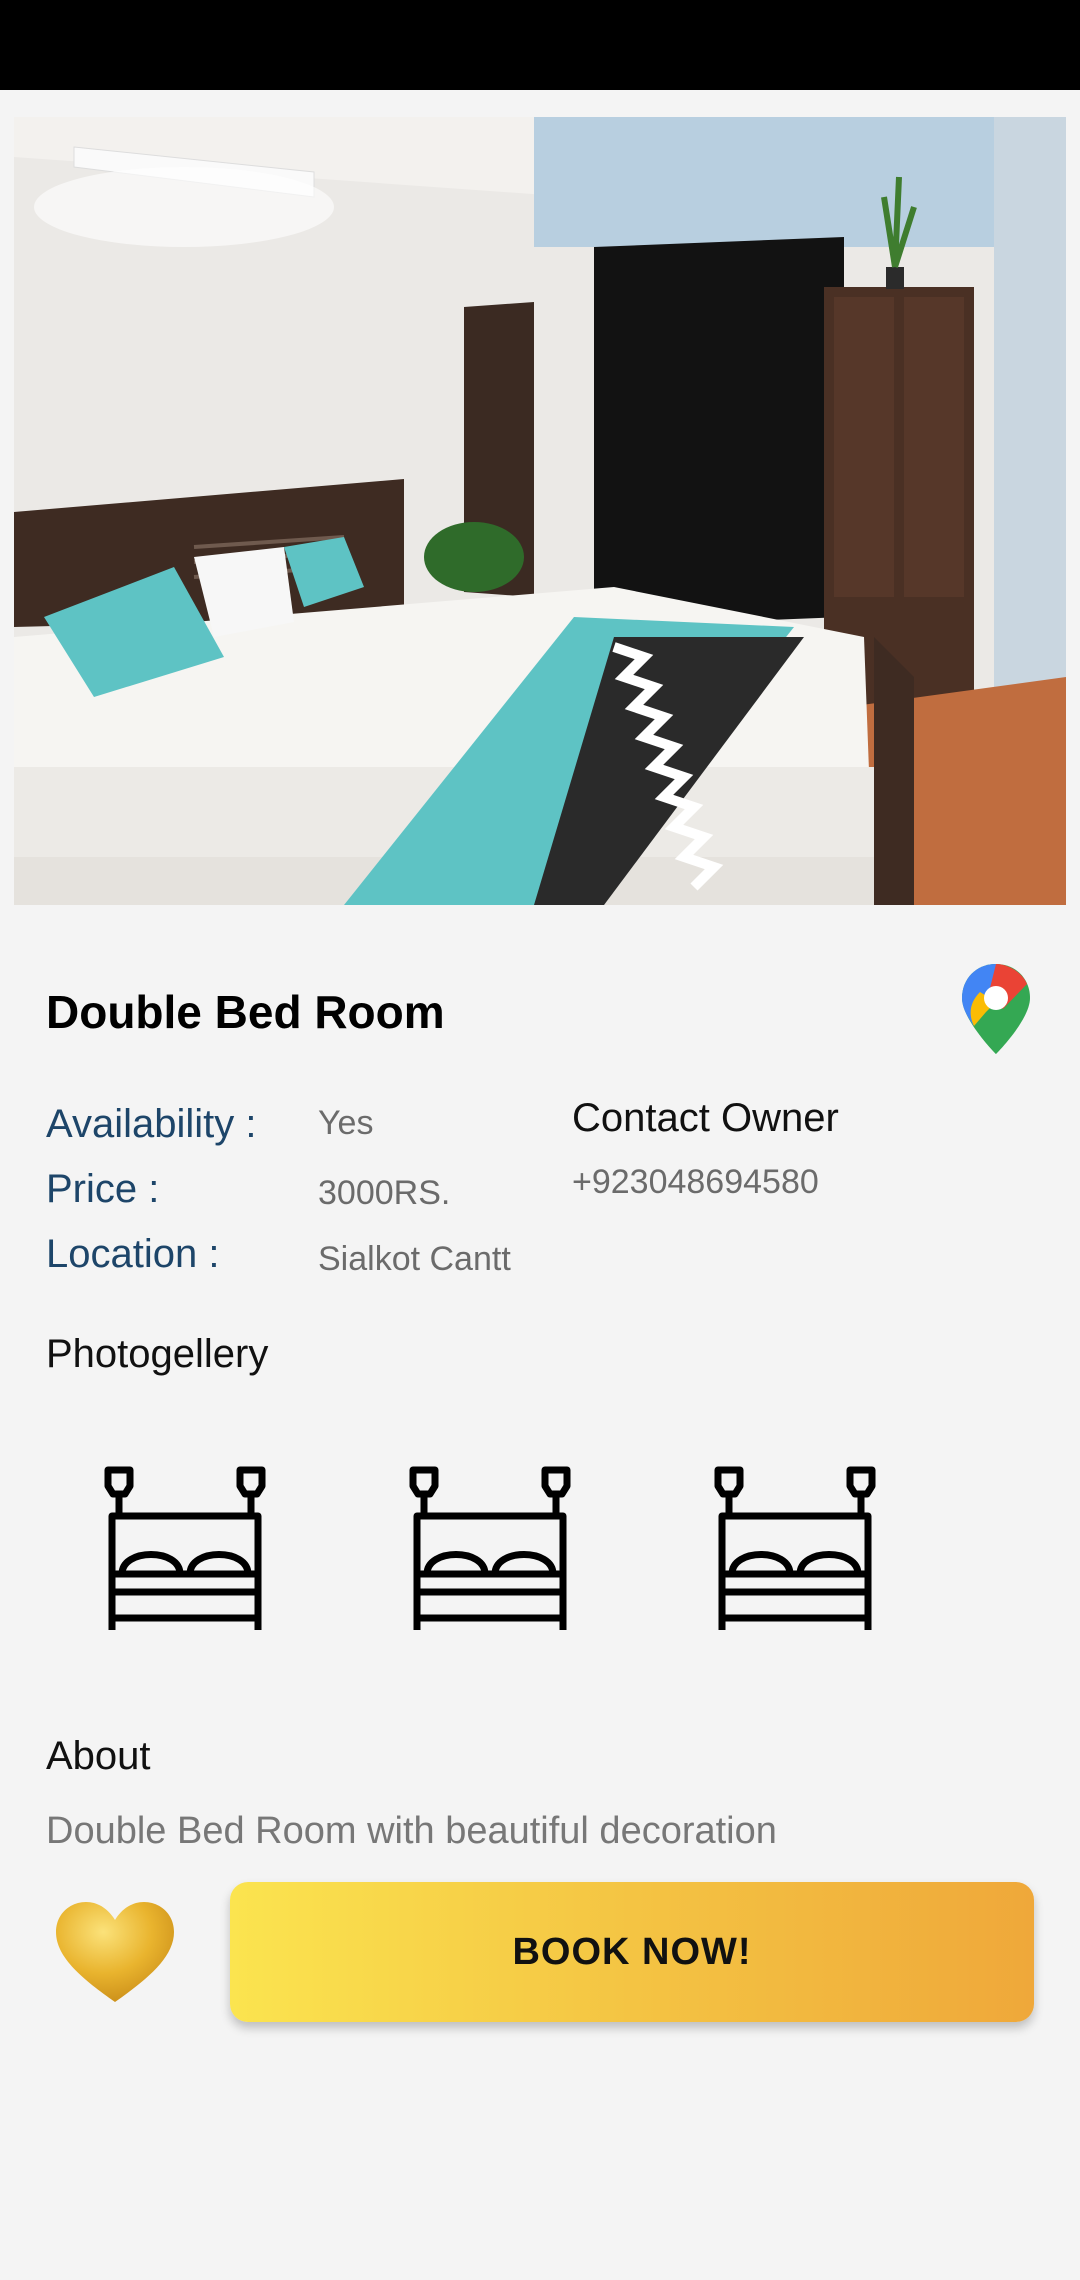 The width and height of the screenshot is (1080, 2280). Describe the element at coordinates (157, 1354) in the screenshot. I see `photogallery-title: Photogellery` at that location.